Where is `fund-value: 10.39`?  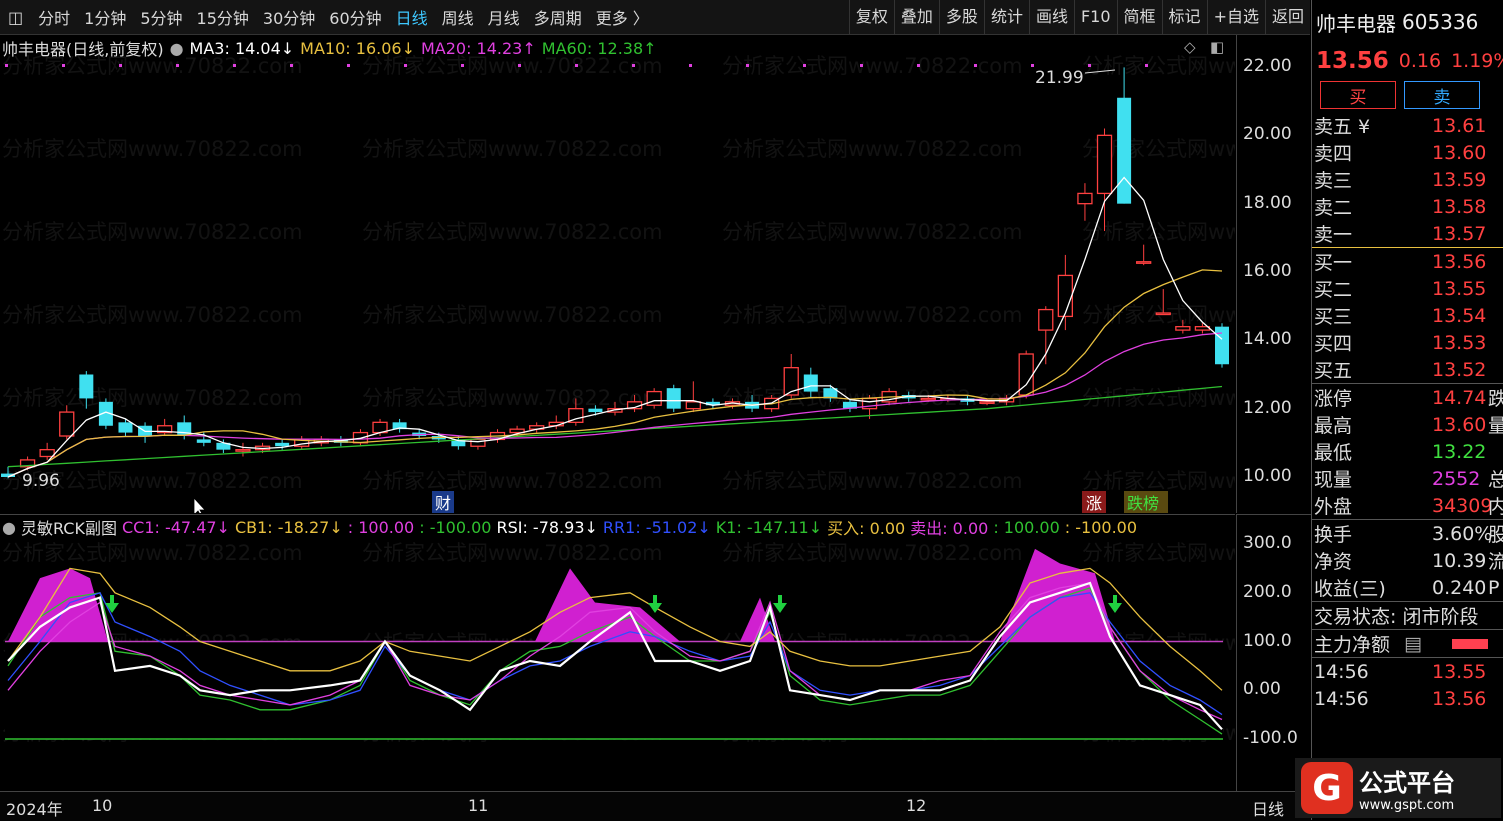
fund-value: 10.39 is located at coordinates (1459, 560).